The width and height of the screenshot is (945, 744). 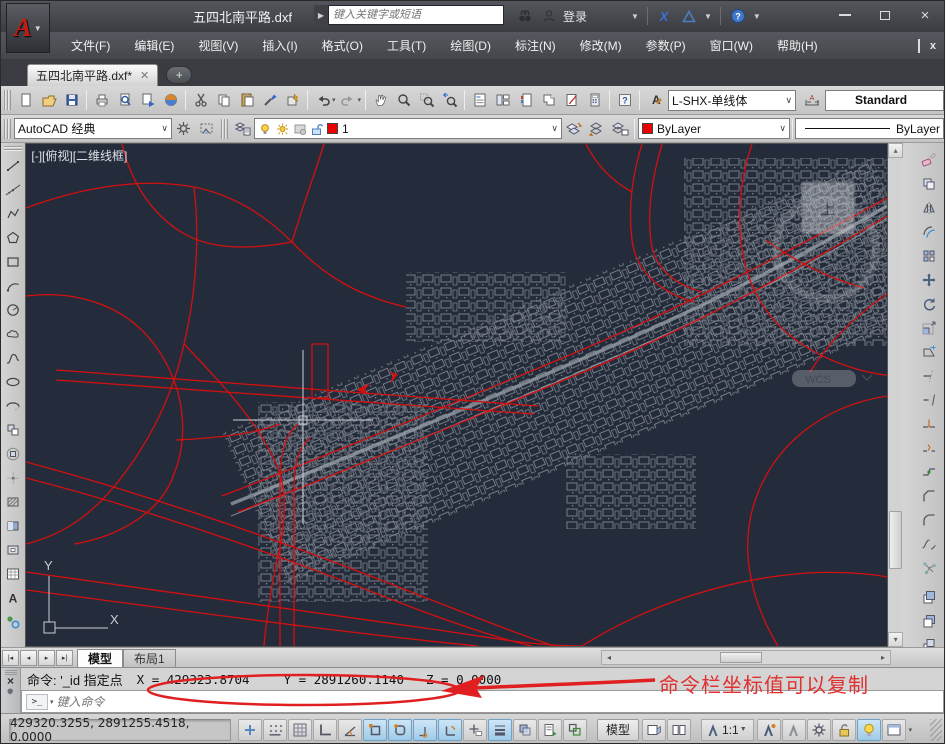 What do you see at coordinates (13, 382) in the screenshot?
I see `ellipse-icon` at bounding box center [13, 382].